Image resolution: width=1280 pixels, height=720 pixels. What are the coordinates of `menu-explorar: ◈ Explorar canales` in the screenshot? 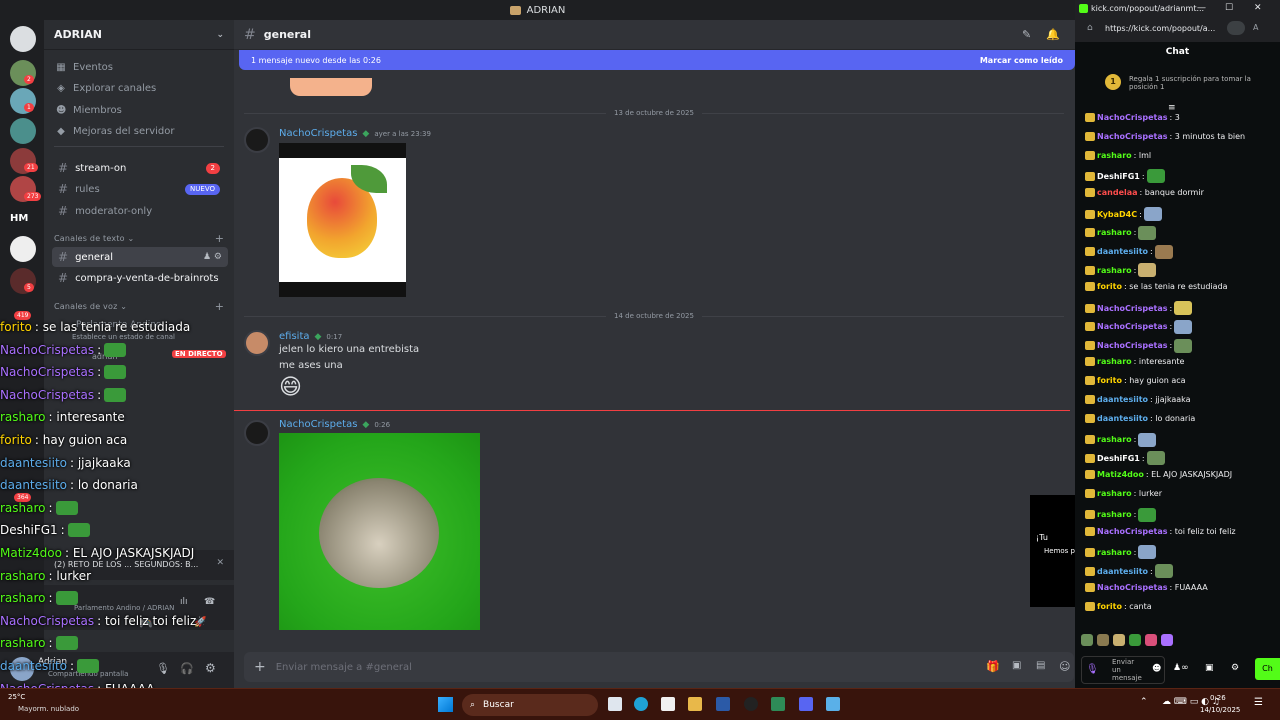 It's located at (106, 88).